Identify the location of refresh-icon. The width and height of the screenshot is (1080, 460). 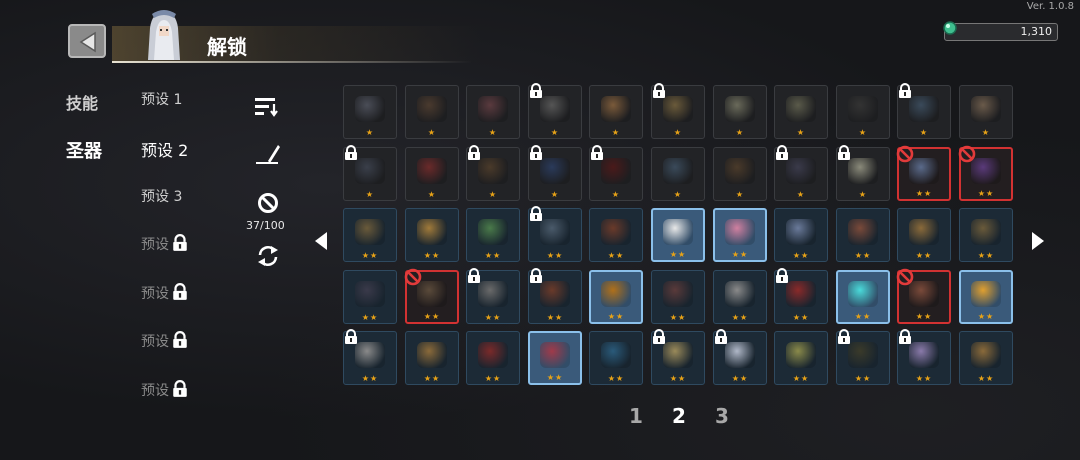
(268, 256).